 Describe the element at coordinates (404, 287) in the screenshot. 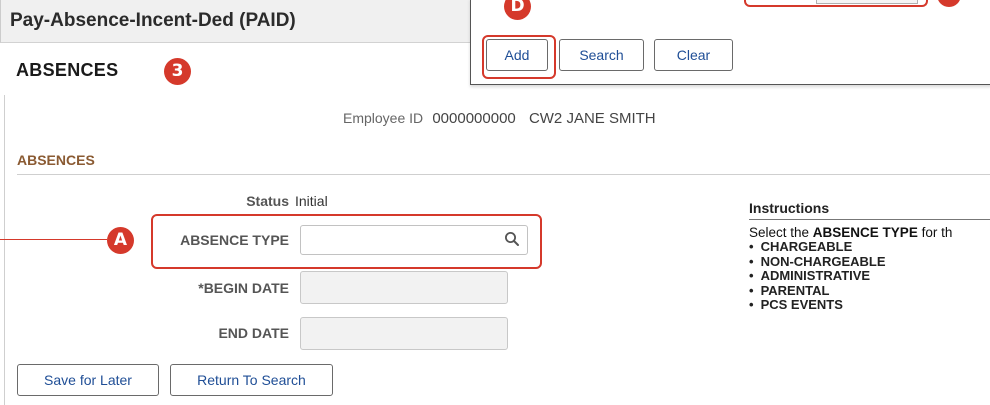

I see `begin-date-field` at that location.